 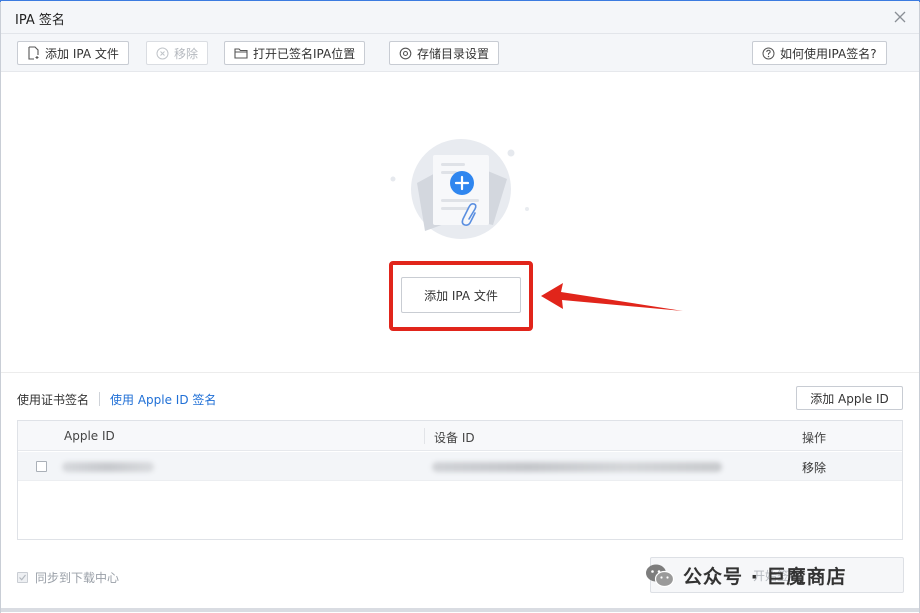 I want to click on sync-label: 同步到下载中心, so click(x=77, y=578).